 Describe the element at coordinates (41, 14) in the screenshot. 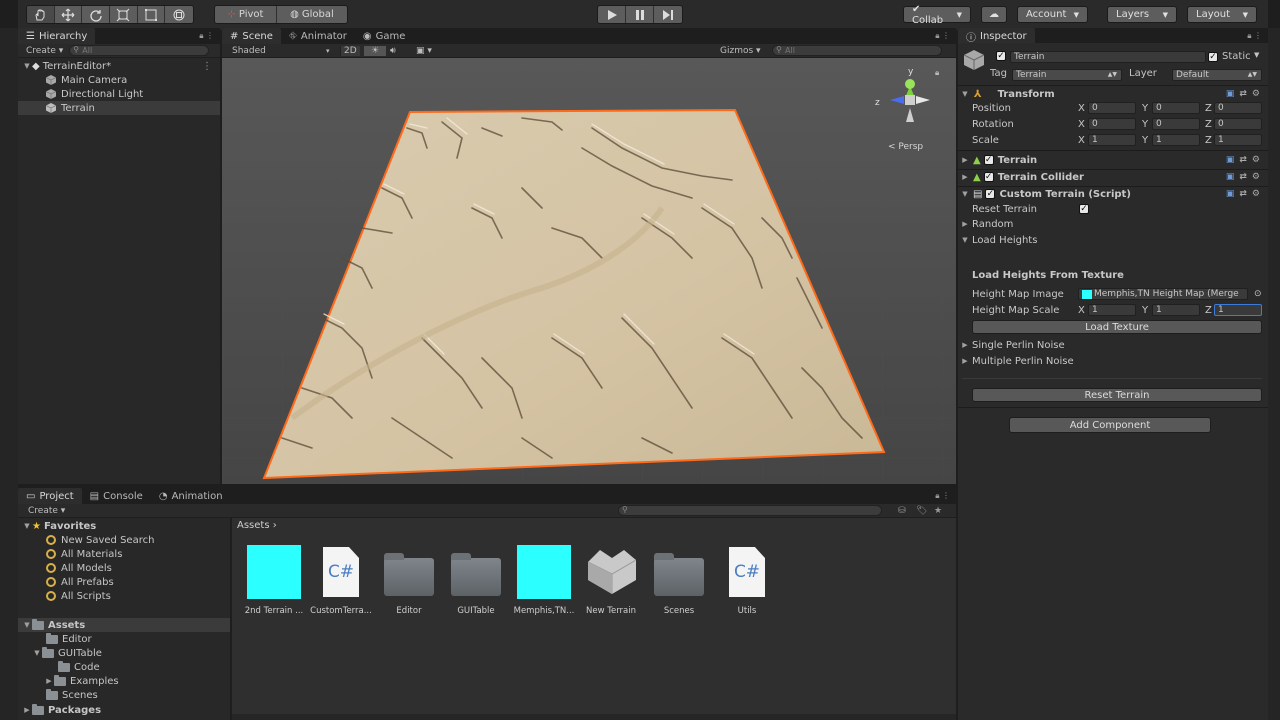

I see `hand-tool-icon` at that location.